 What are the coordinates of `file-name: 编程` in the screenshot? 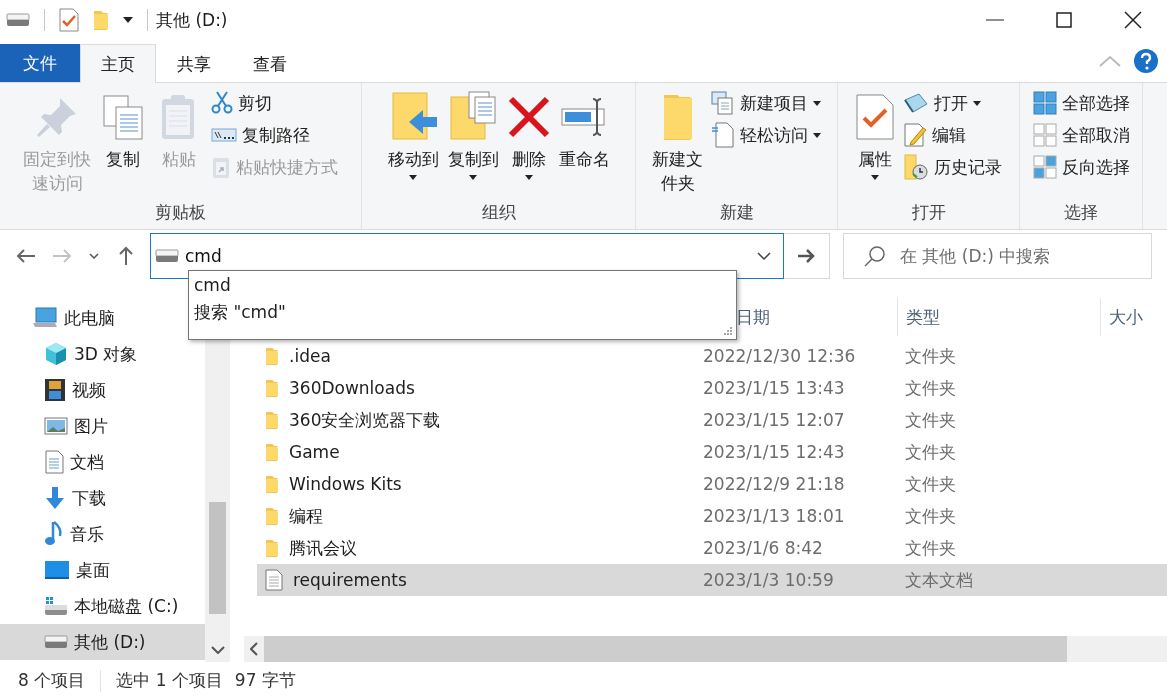 It's located at (306, 516).